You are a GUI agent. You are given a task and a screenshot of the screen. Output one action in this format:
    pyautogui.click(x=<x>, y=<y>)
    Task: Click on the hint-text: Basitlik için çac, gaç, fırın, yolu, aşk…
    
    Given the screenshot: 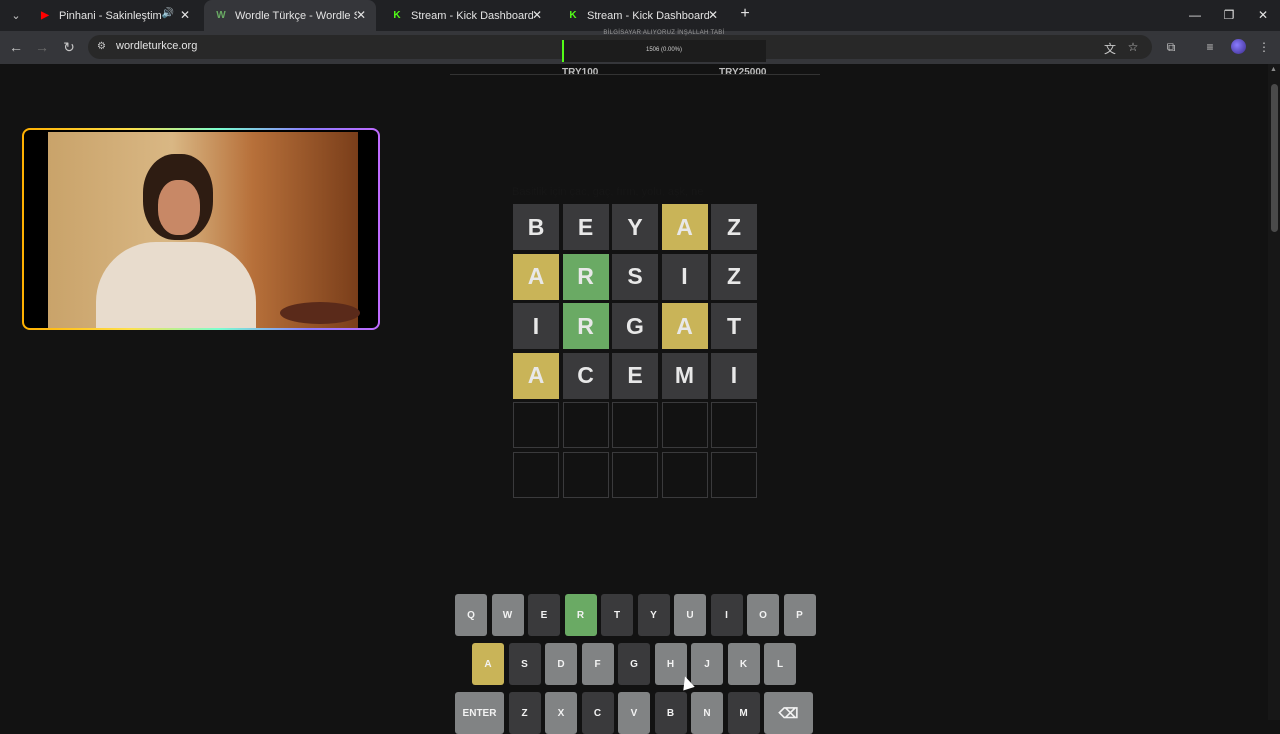 What is the action you would take?
    pyautogui.click(x=608, y=192)
    